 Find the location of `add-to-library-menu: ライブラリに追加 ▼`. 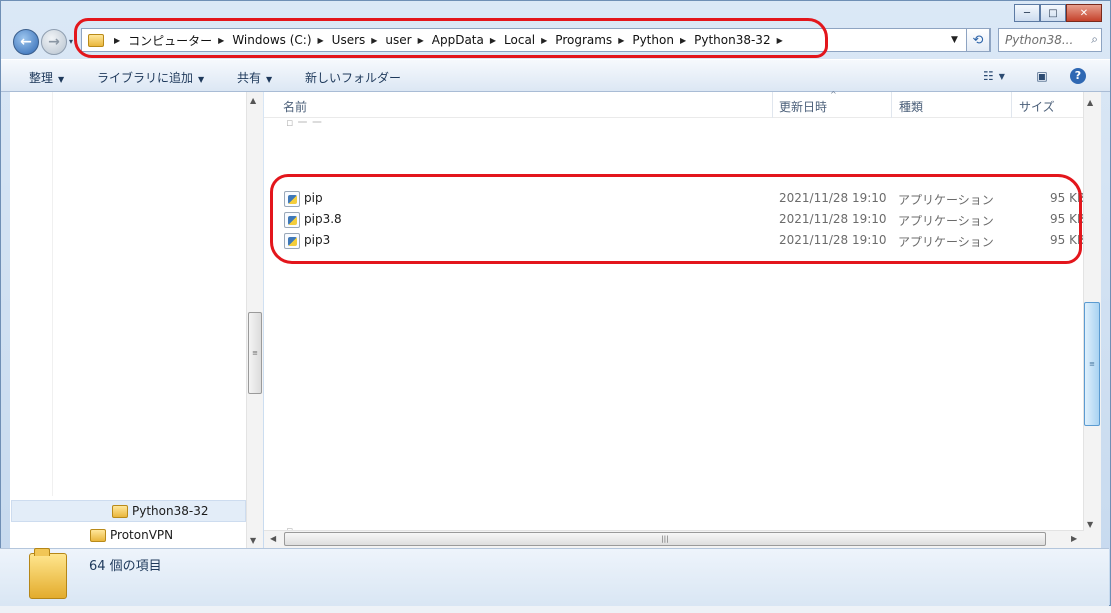

add-to-library-menu: ライブラリに追加 ▼ is located at coordinates (150, 77).